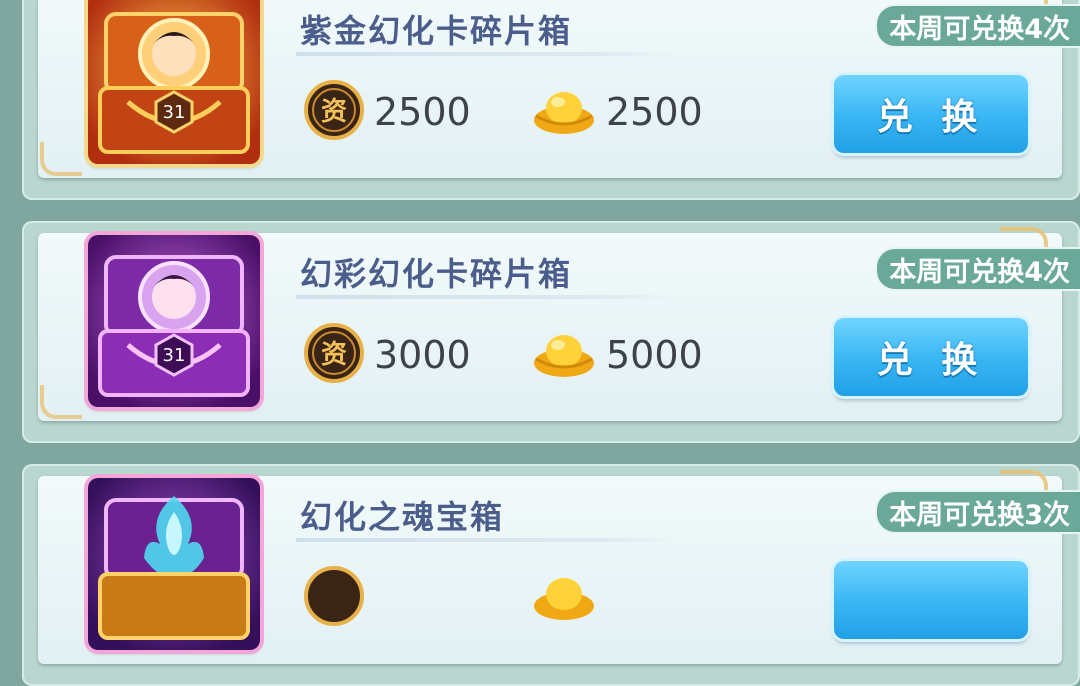  Describe the element at coordinates (436, 31) in the screenshot. I see `item-title: 紫金幻化卡碎片箱` at that location.